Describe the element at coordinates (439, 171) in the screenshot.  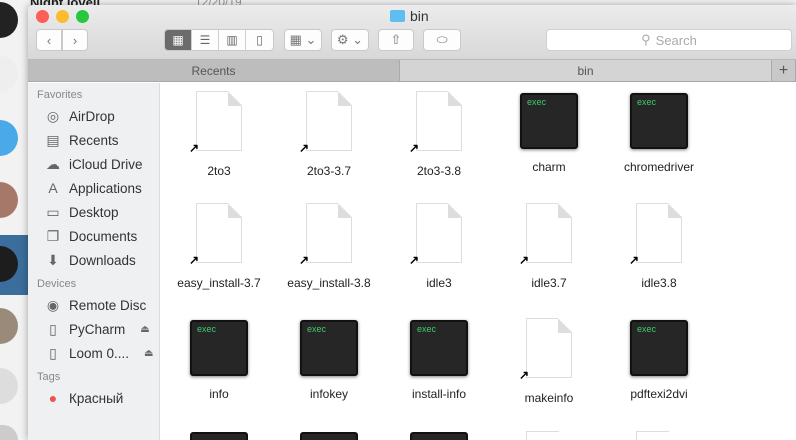
I see `file-name: 2to3-3.8` at that location.